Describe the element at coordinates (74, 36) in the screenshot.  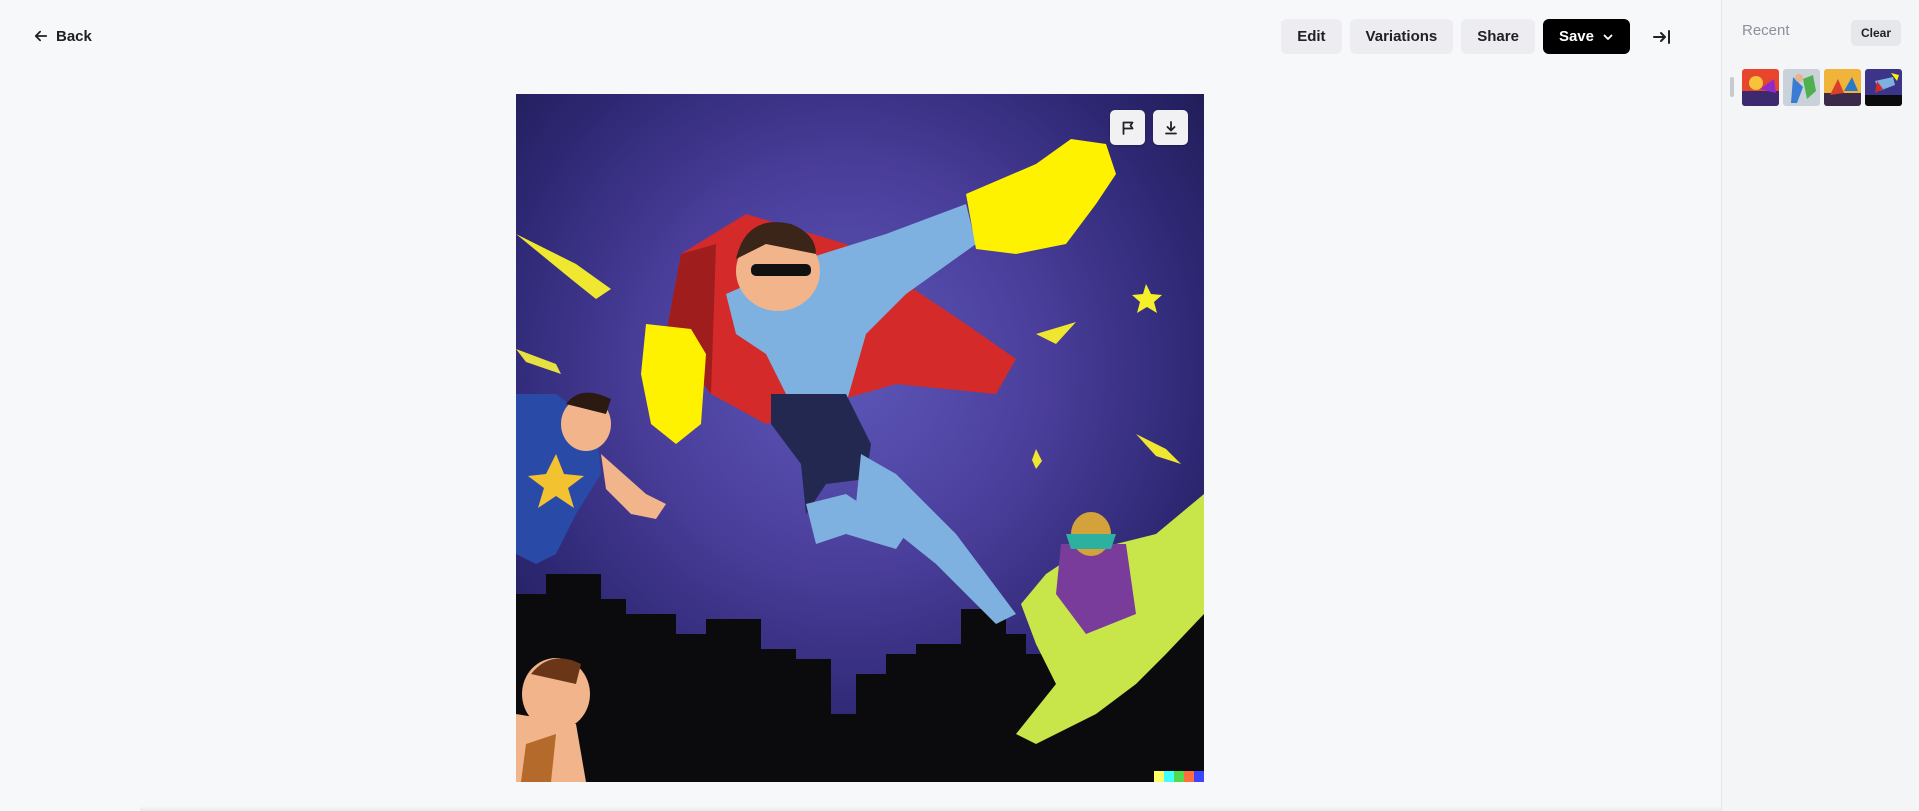
I see `back-label: Back` at that location.